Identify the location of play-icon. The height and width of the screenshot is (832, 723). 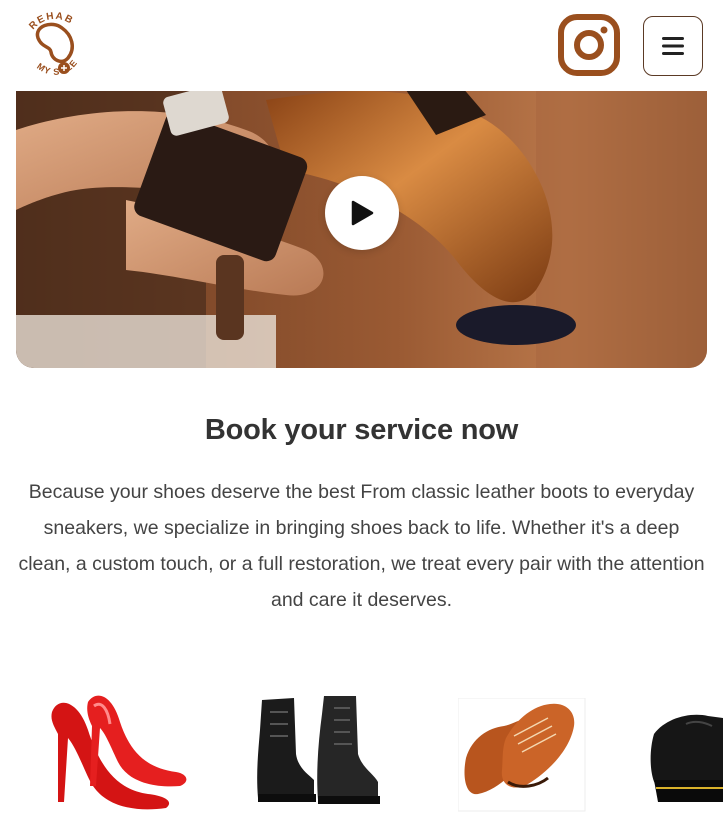
(362, 213).